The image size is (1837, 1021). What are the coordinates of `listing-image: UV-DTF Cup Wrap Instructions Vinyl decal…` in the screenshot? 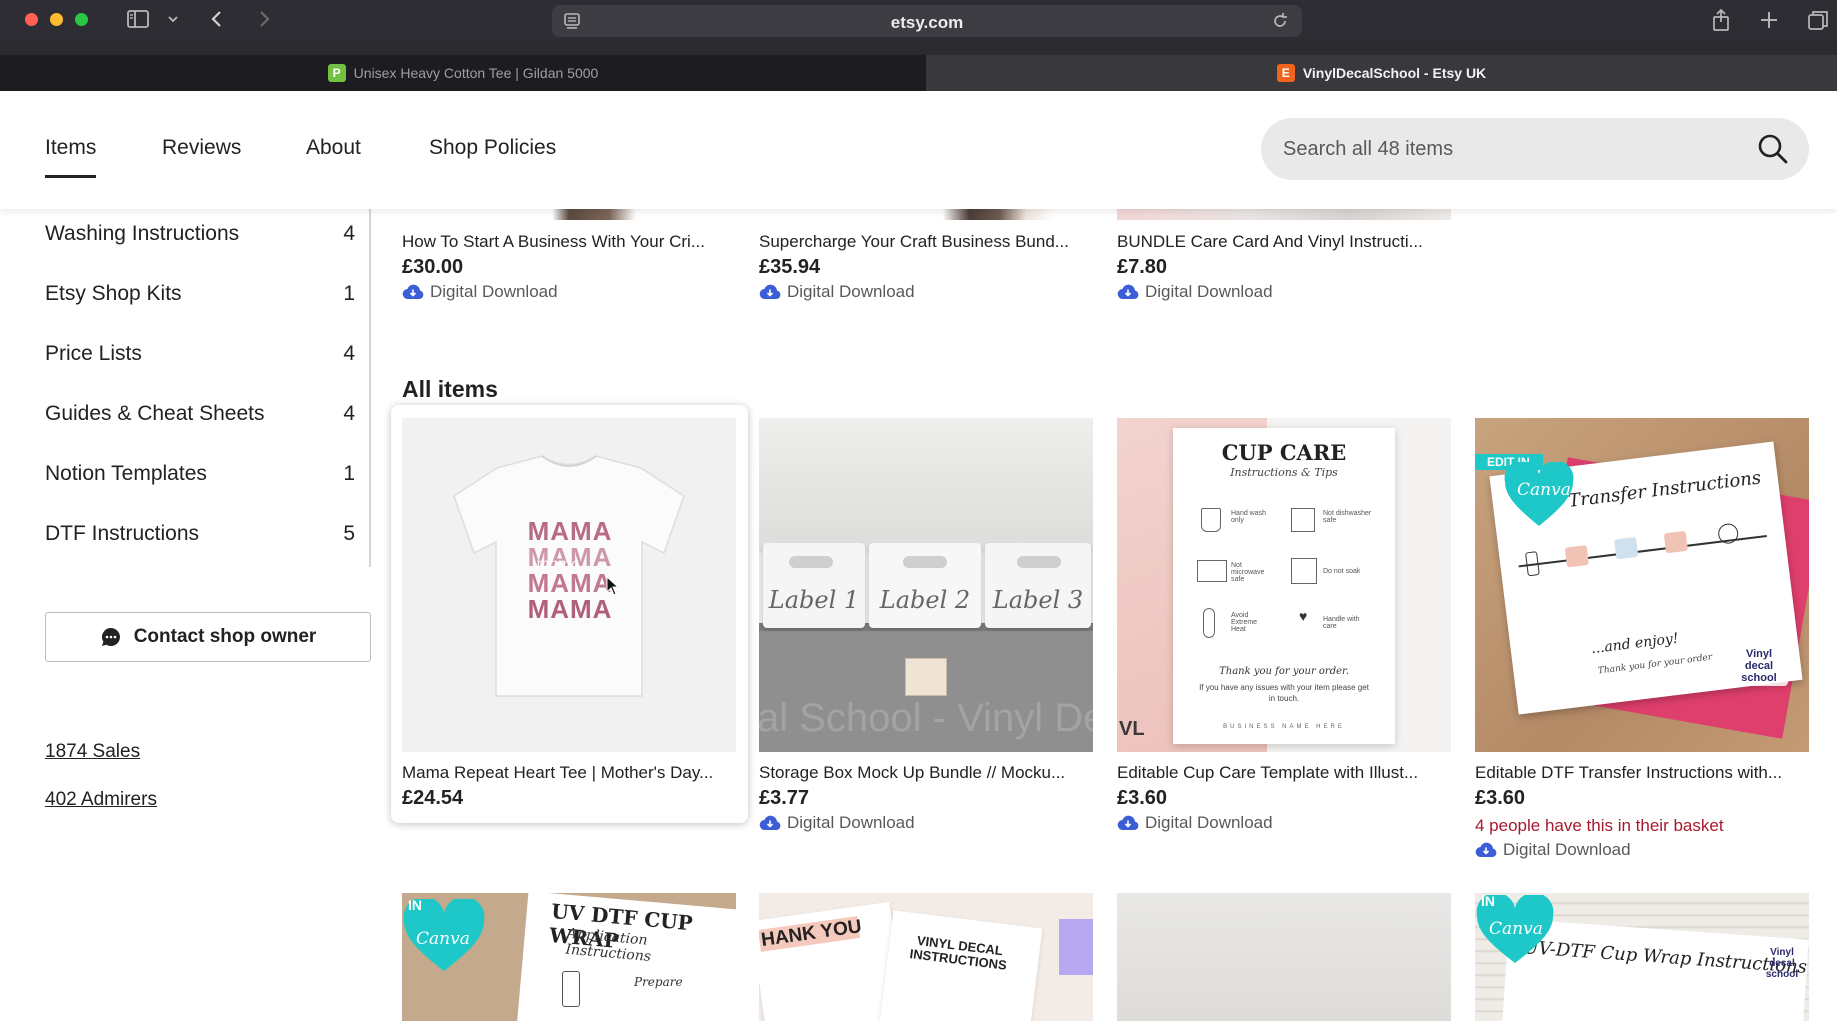 It's located at (1642, 957).